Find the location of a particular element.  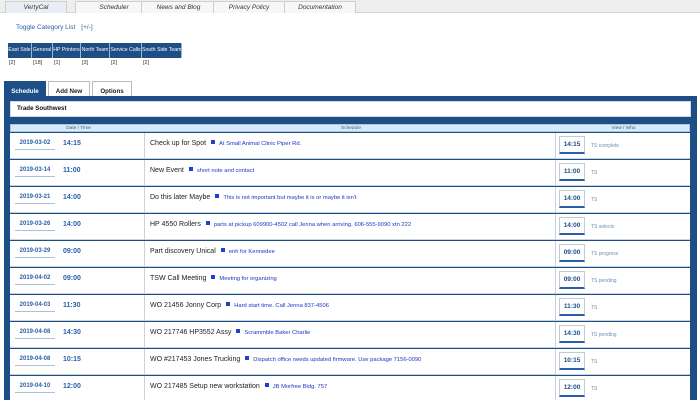

category-general: General is located at coordinates (42, 50).